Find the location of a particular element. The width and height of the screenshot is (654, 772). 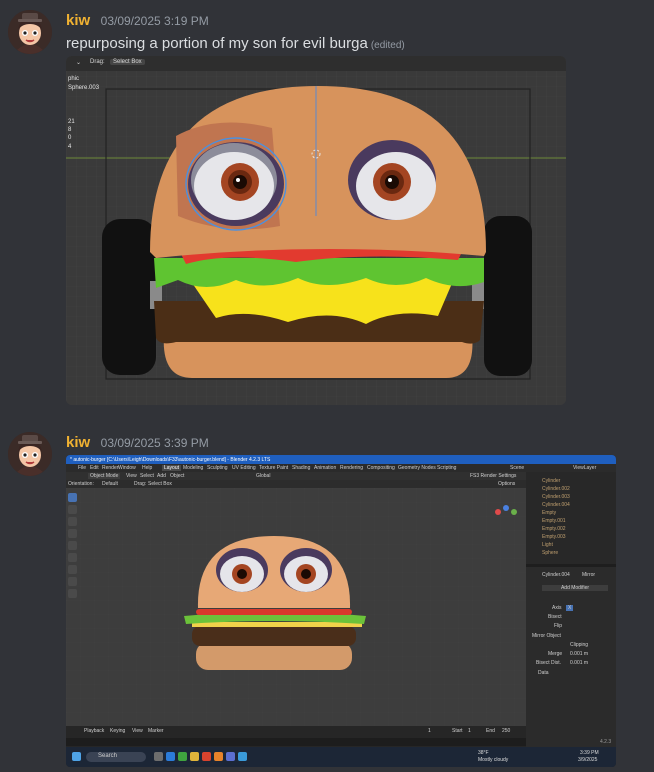

windows-start-icon is located at coordinates (76, 756).